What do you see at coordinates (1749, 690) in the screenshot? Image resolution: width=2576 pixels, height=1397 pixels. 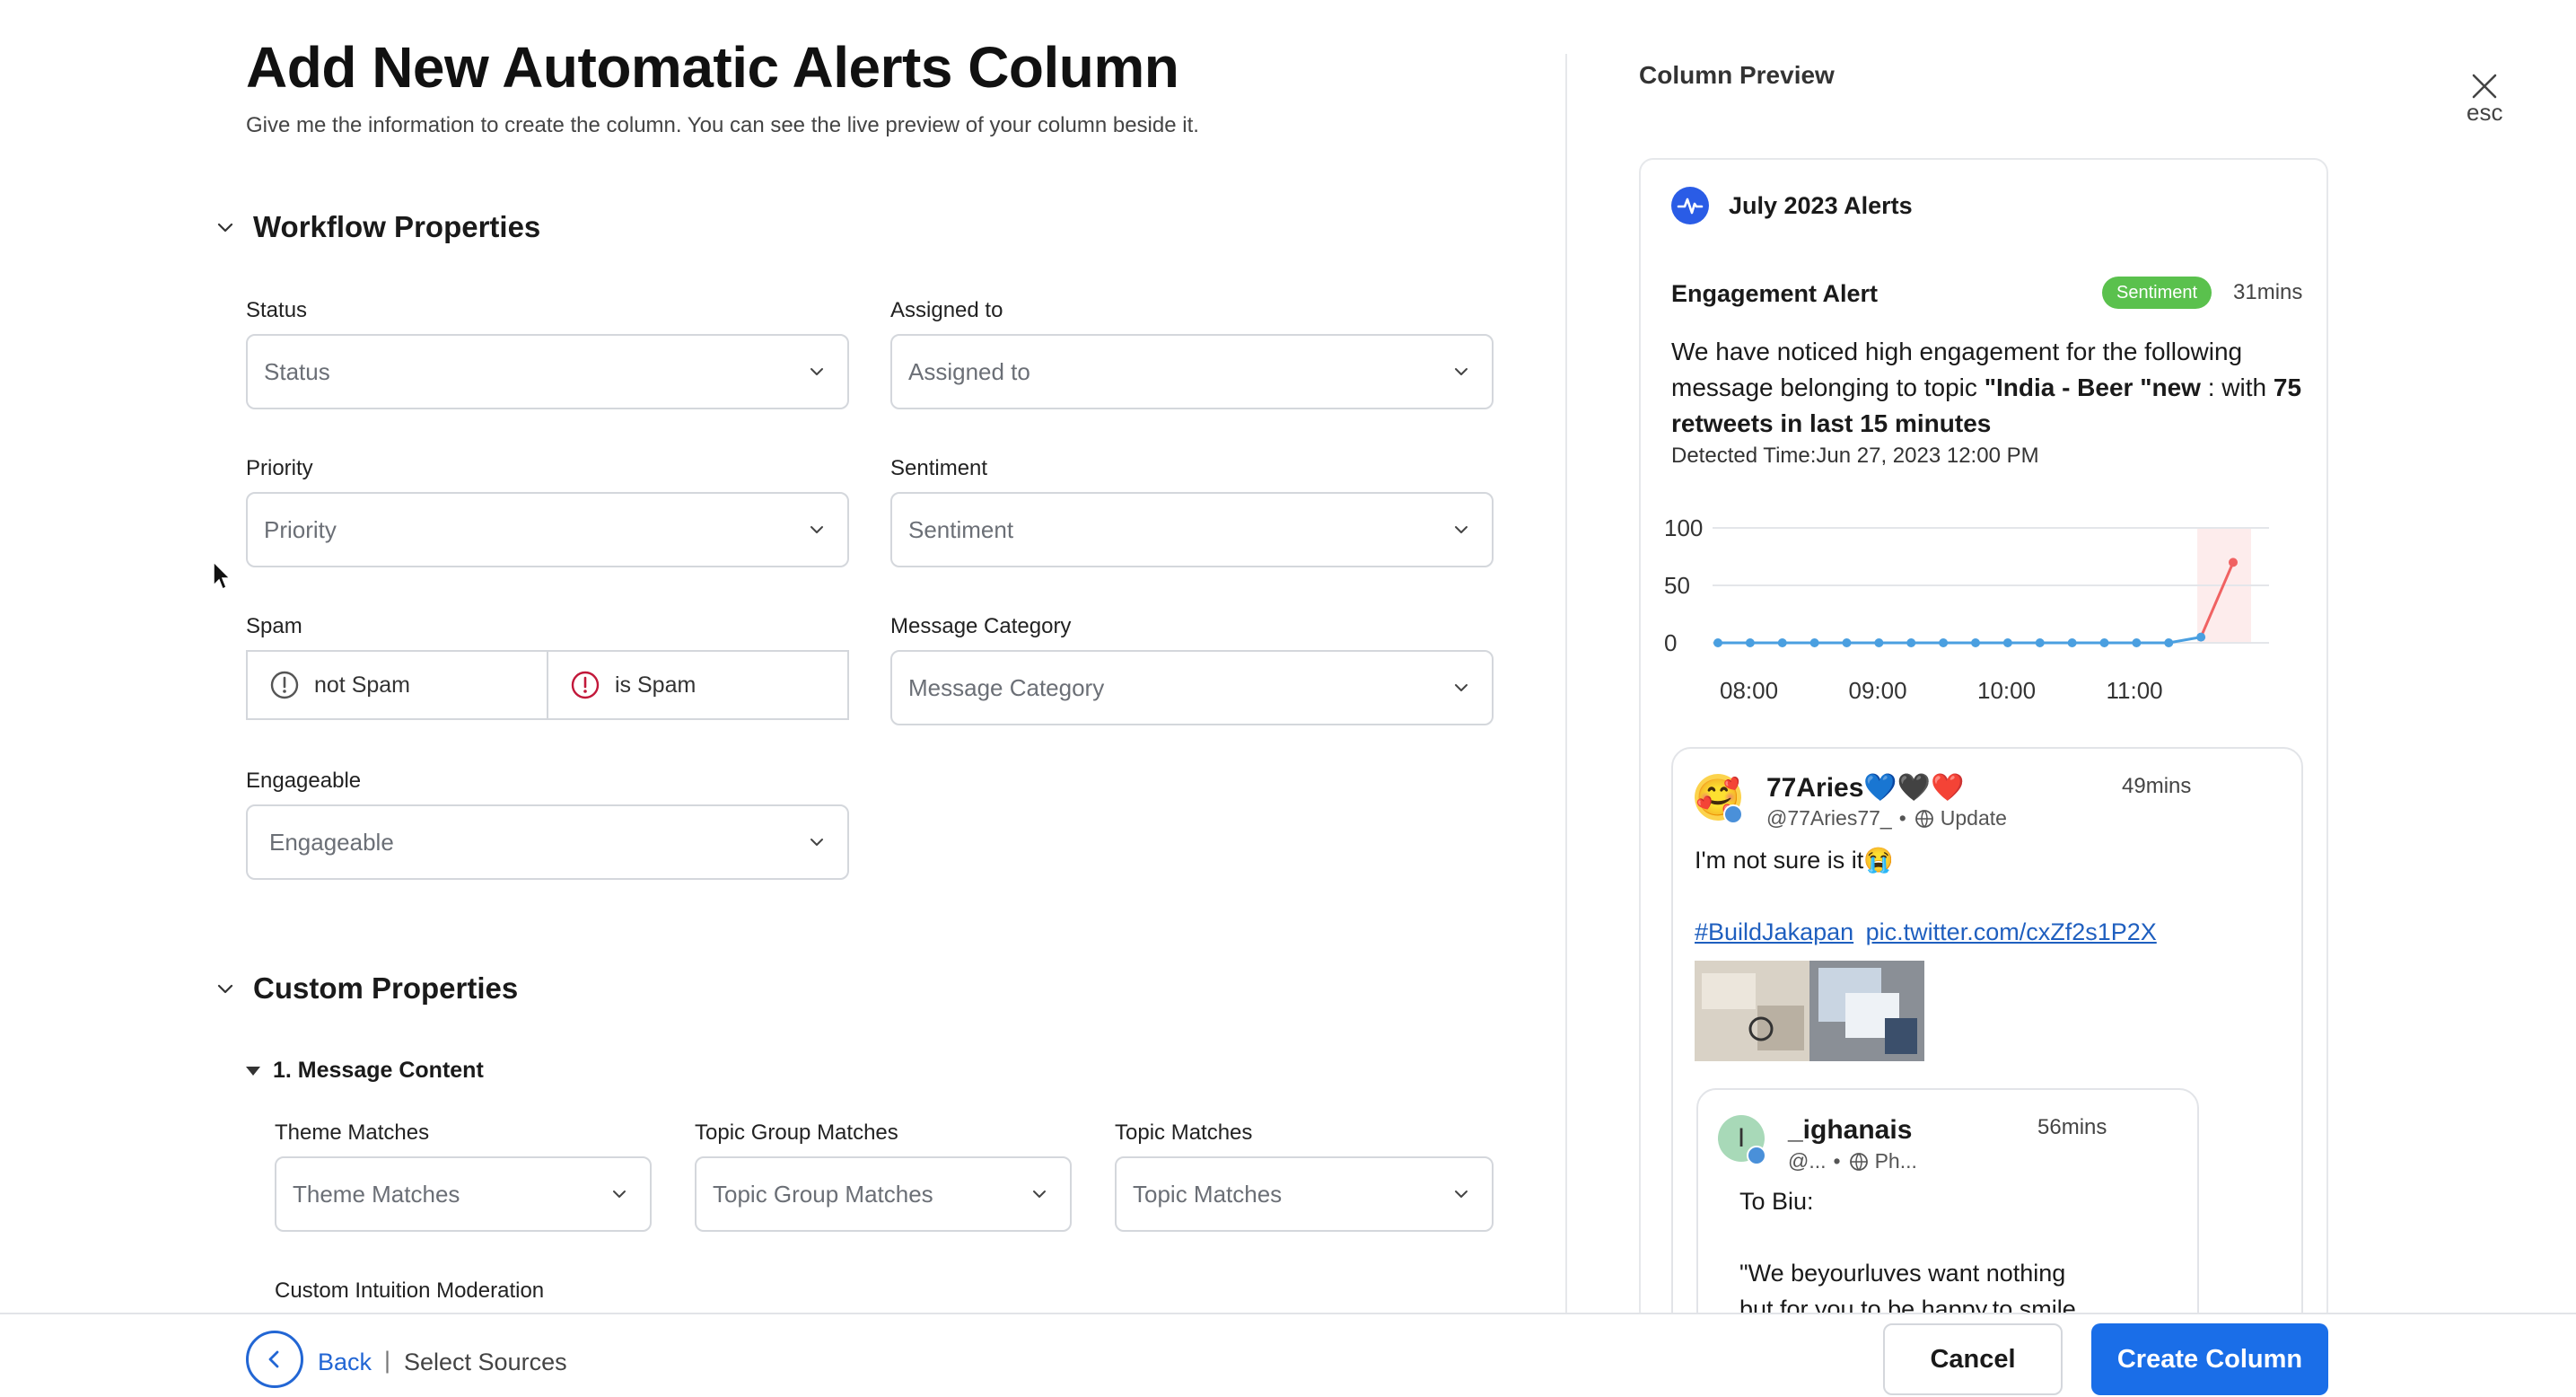 I see `x-tick-label: 08:00` at bounding box center [1749, 690].